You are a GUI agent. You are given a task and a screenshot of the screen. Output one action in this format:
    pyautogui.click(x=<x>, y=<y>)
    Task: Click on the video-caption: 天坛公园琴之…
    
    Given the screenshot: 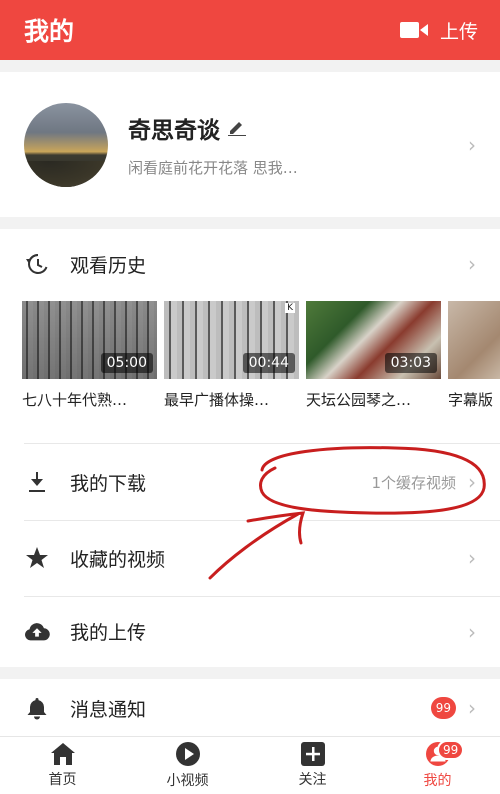 What is the action you would take?
    pyautogui.click(x=359, y=400)
    